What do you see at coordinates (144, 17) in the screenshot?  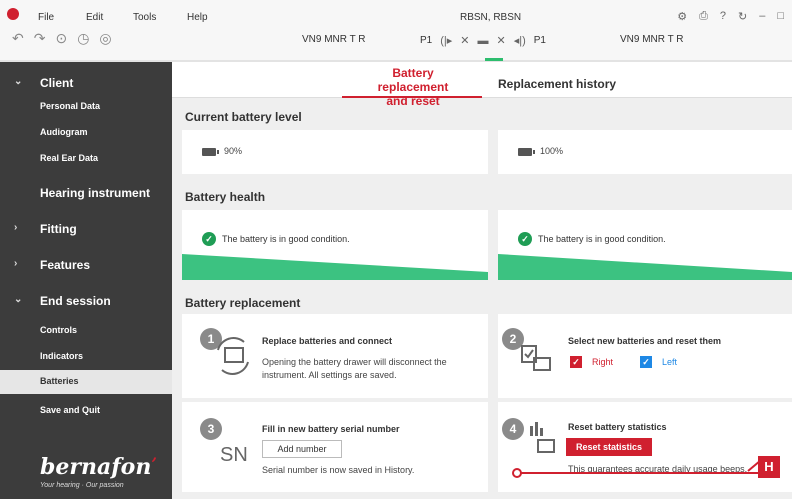 I see `menu-tools: Tools` at bounding box center [144, 17].